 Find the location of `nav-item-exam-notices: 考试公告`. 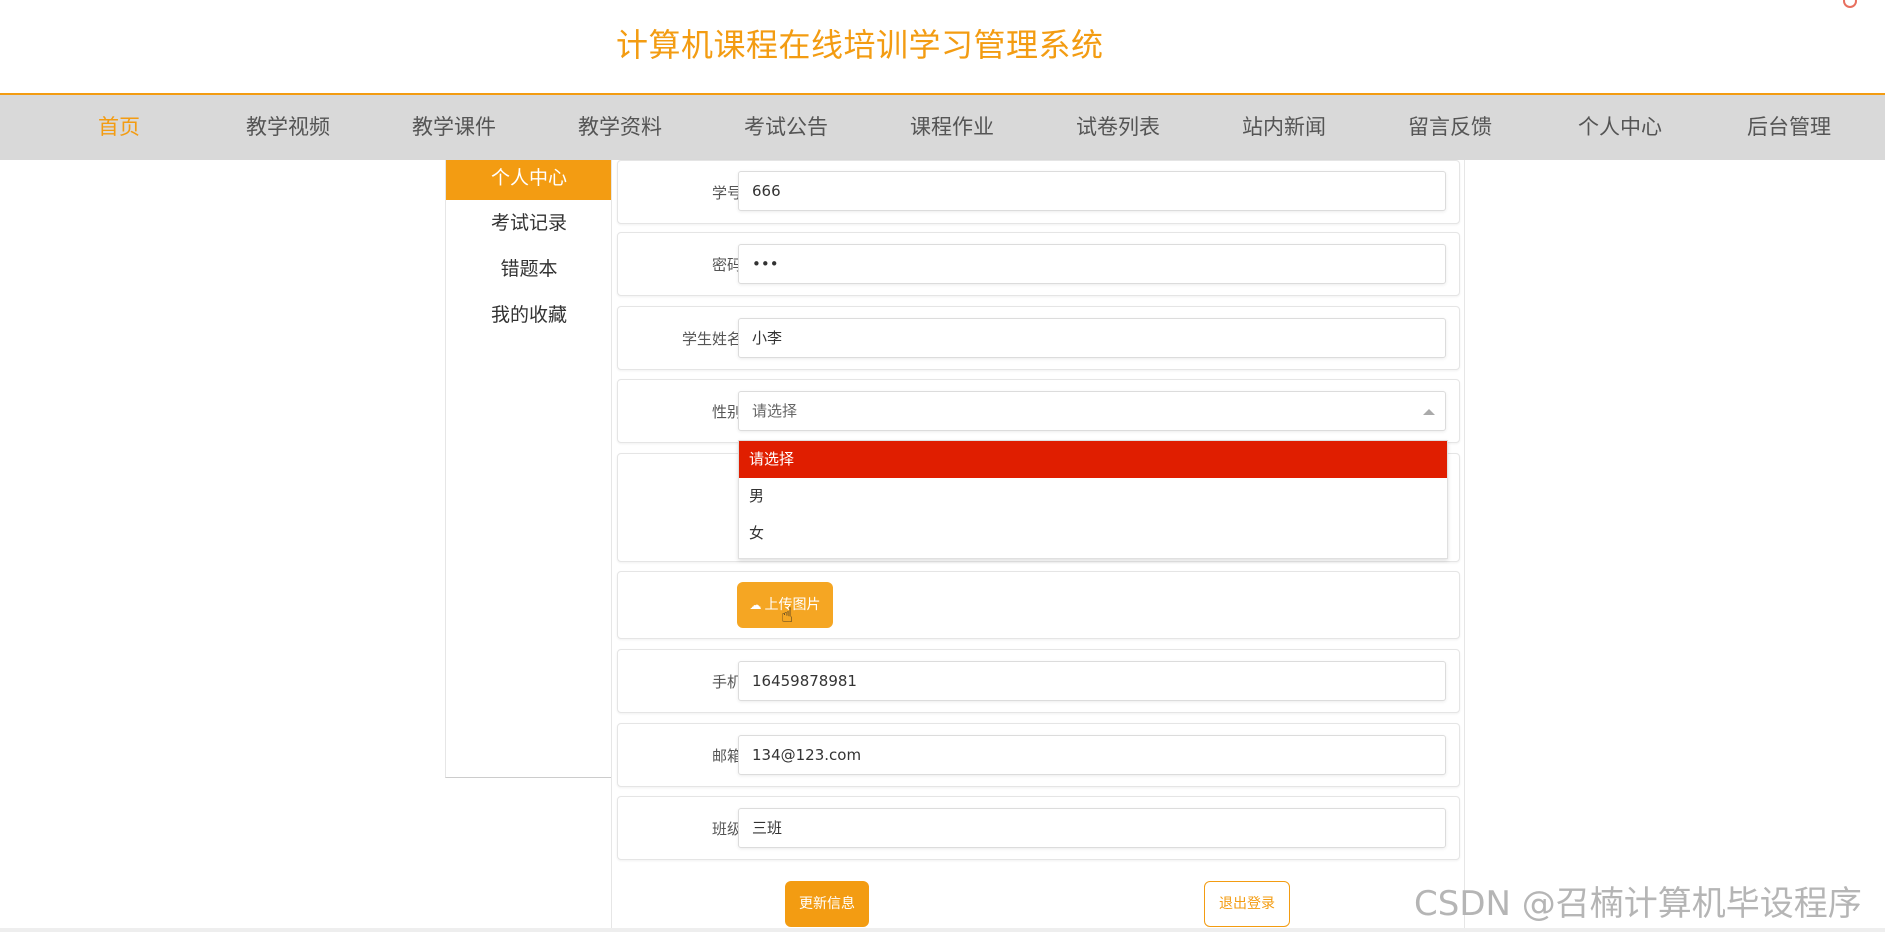

nav-item-exam-notices: 考试公告 is located at coordinates (786, 127).